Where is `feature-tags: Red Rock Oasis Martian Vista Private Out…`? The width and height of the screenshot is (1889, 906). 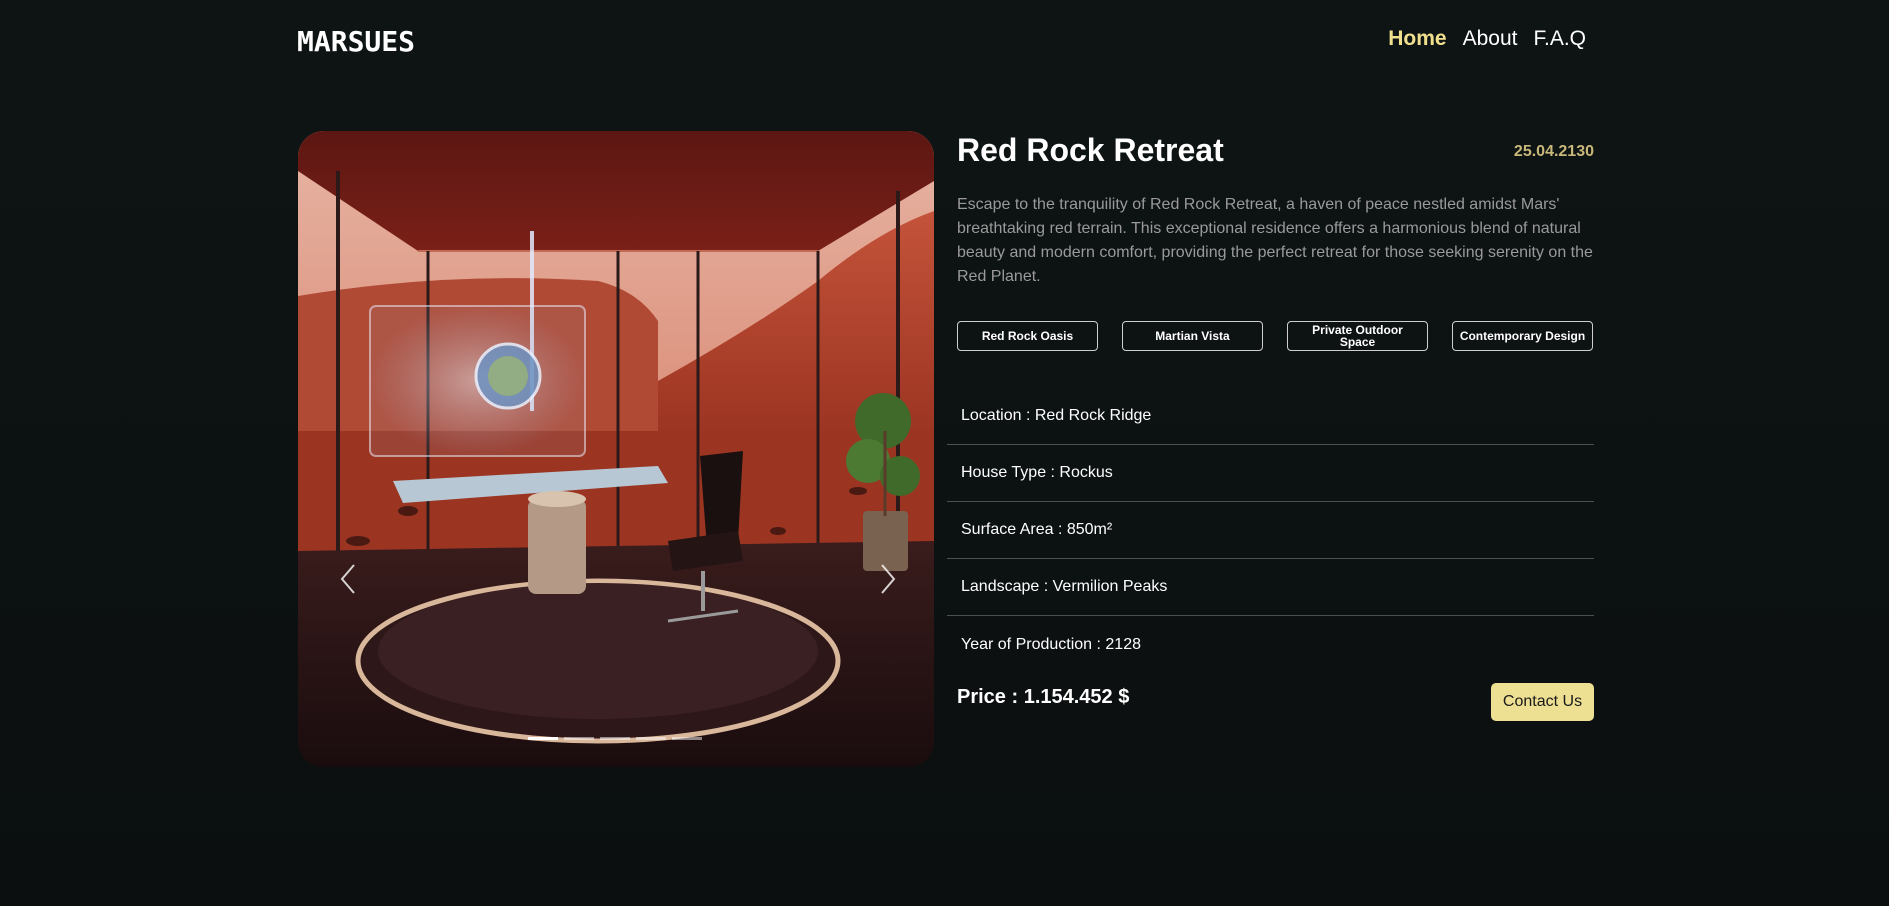
feature-tags: Red Rock Oasis Martian Vista Private Out… is located at coordinates (1275, 336).